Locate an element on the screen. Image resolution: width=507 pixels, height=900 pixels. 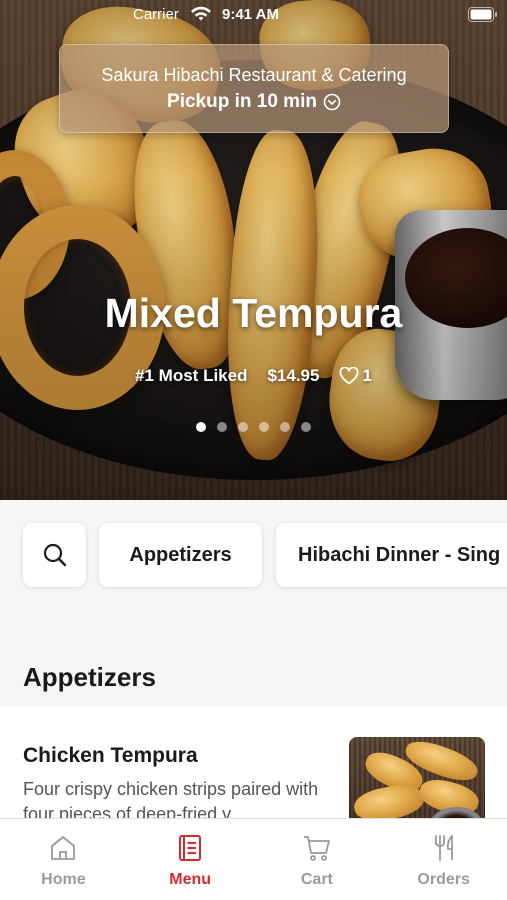
menu-item-name: Chicken Tempura is located at coordinates (110, 755).